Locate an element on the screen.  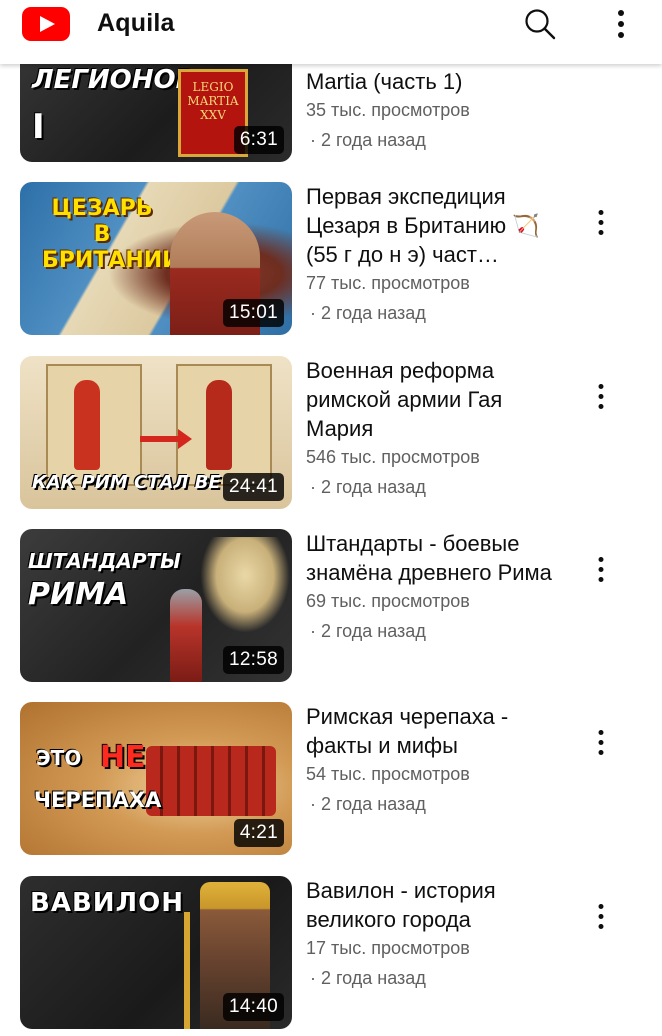
video-thumbnail: ЭТО НЕ ЧЕРЕПАХА 4:21 is located at coordinates (156, 778).